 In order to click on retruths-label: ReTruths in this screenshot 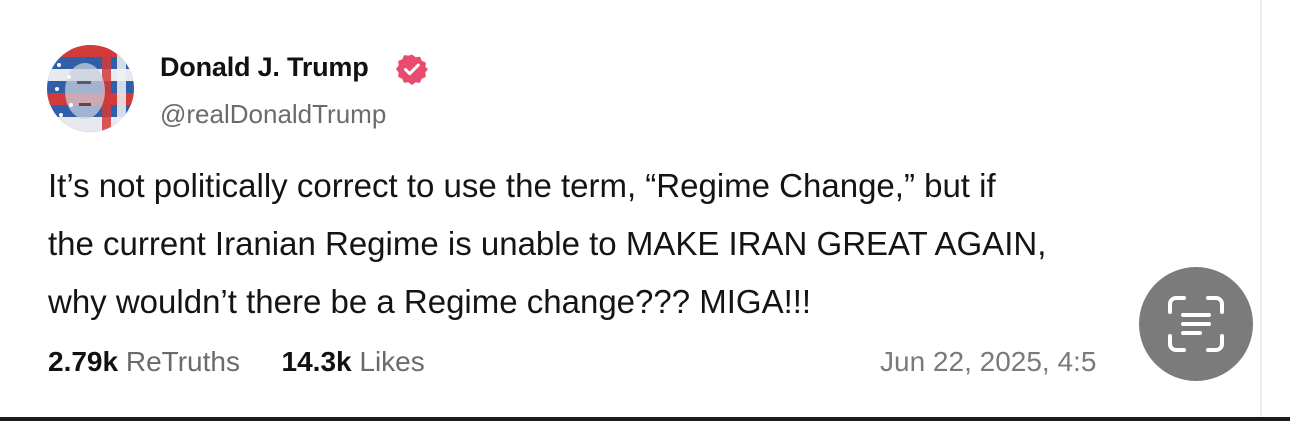, I will do `click(183, 361)`.